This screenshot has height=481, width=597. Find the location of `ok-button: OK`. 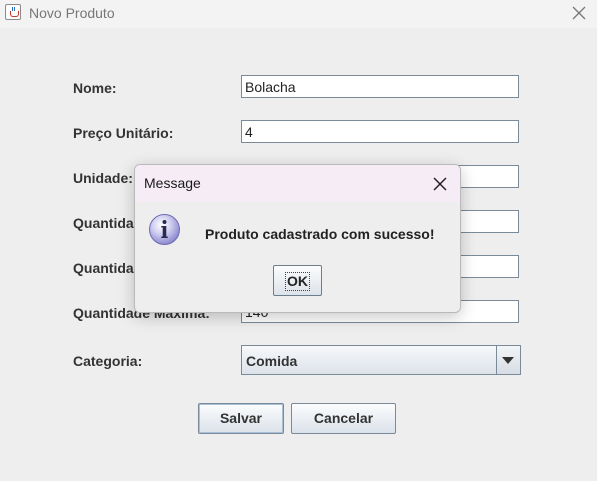

ok-button: OK is located at coordinates (297, 280).